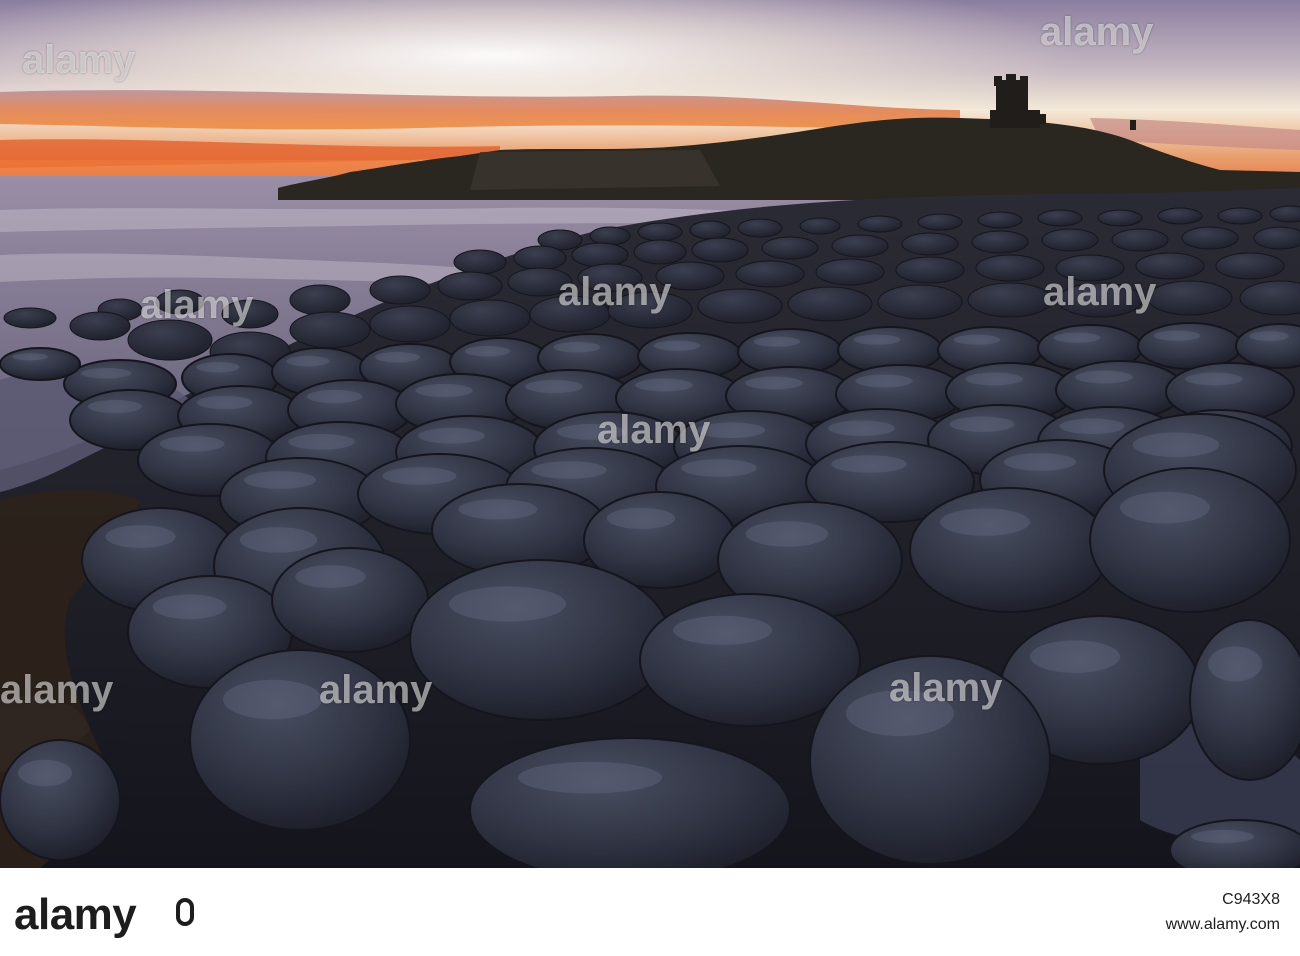 This screenshot has height=956, width=1300. I want to click on cliff-face, so click(595, 170).